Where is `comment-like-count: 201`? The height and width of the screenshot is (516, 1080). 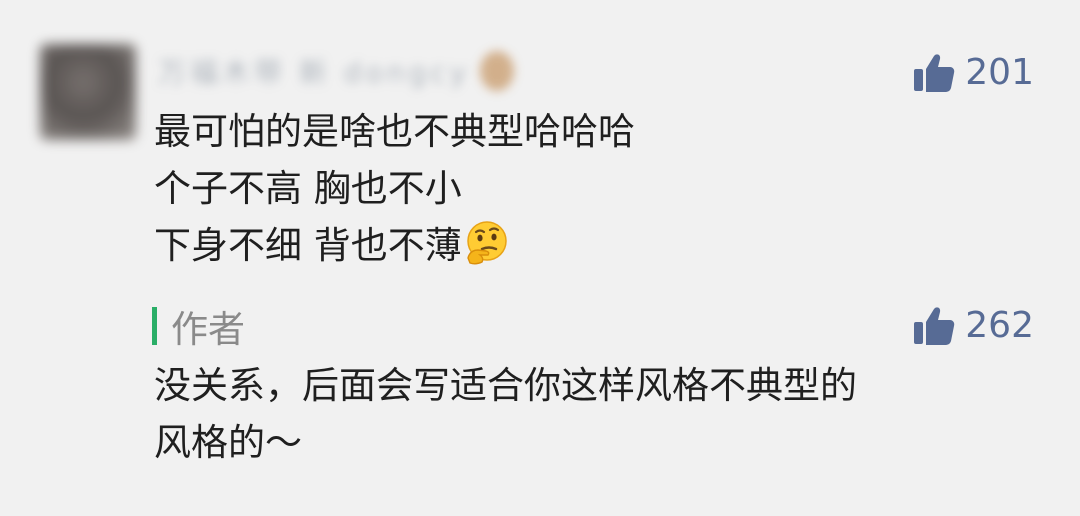
comment-like-count: 201 is located at coordinates (999, 72).